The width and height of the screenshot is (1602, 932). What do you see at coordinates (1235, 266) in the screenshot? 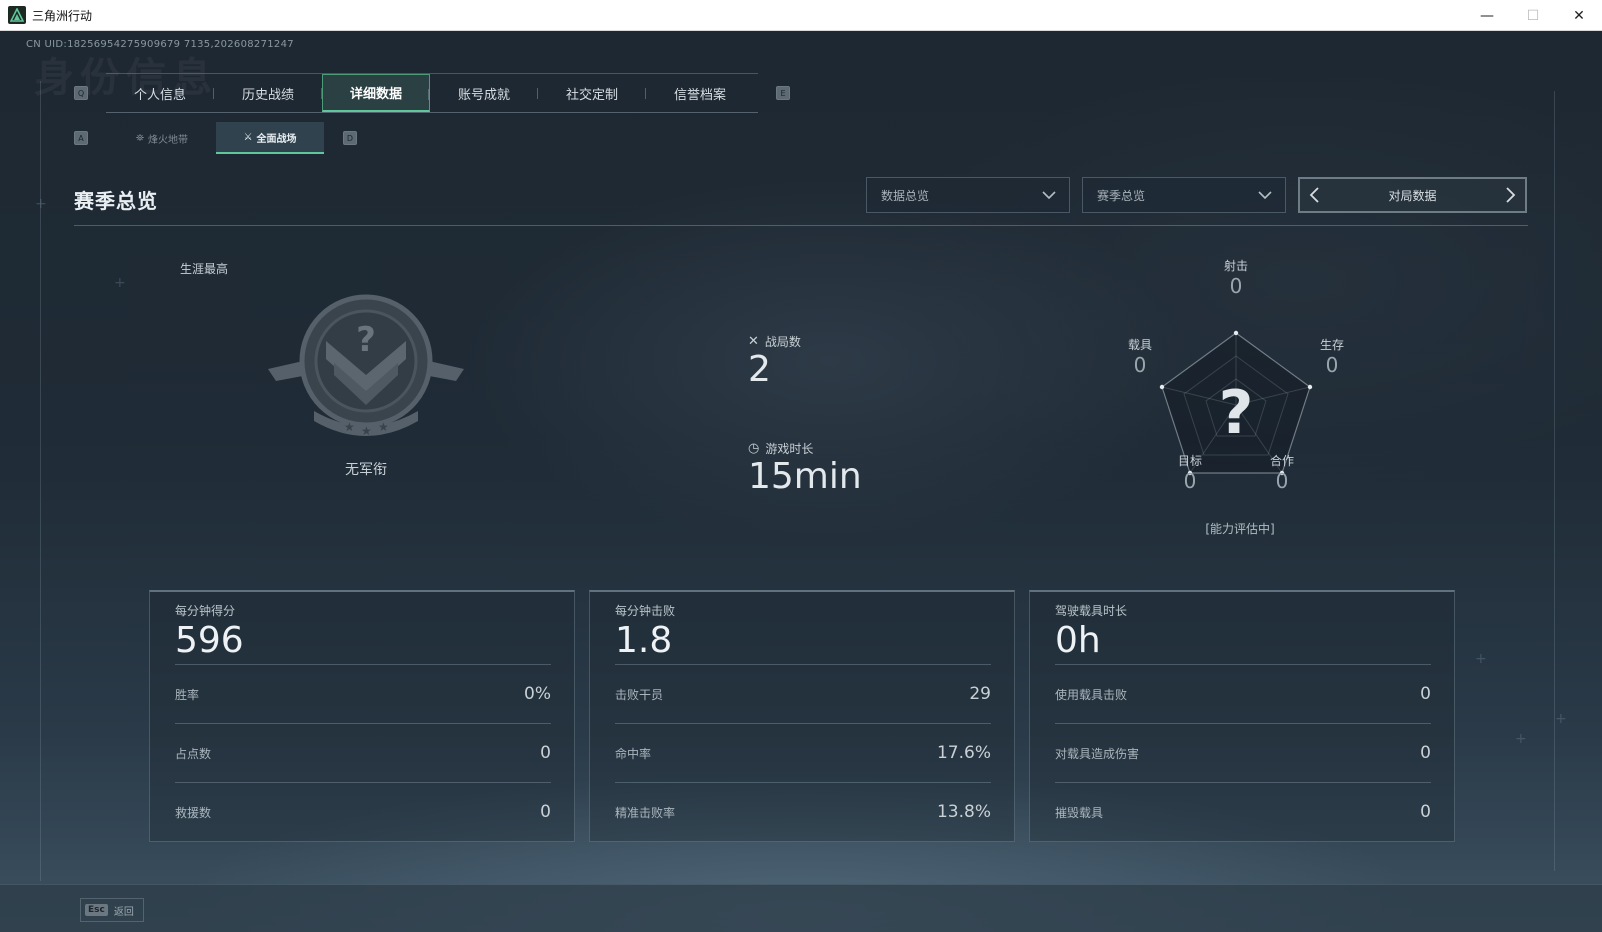
I see `radar-label-shooting: 射击` at bounding box center [1235, 266].